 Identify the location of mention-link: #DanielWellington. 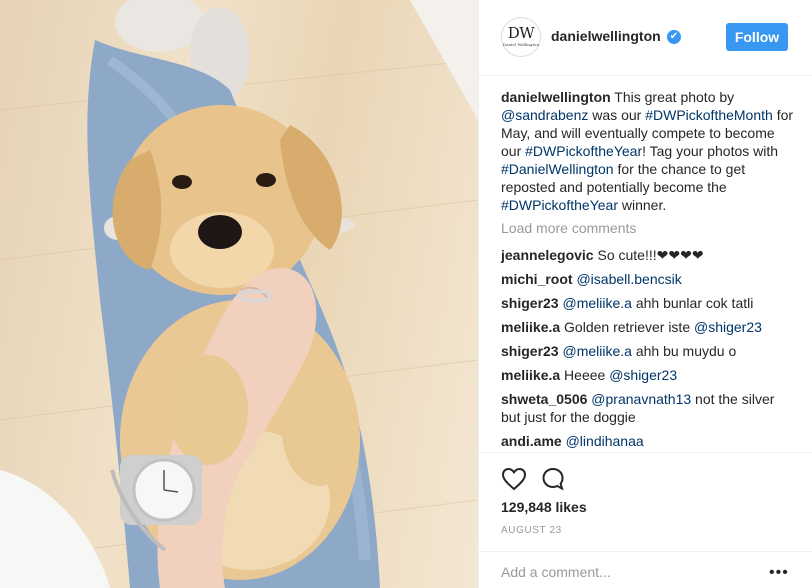
(557, 169).